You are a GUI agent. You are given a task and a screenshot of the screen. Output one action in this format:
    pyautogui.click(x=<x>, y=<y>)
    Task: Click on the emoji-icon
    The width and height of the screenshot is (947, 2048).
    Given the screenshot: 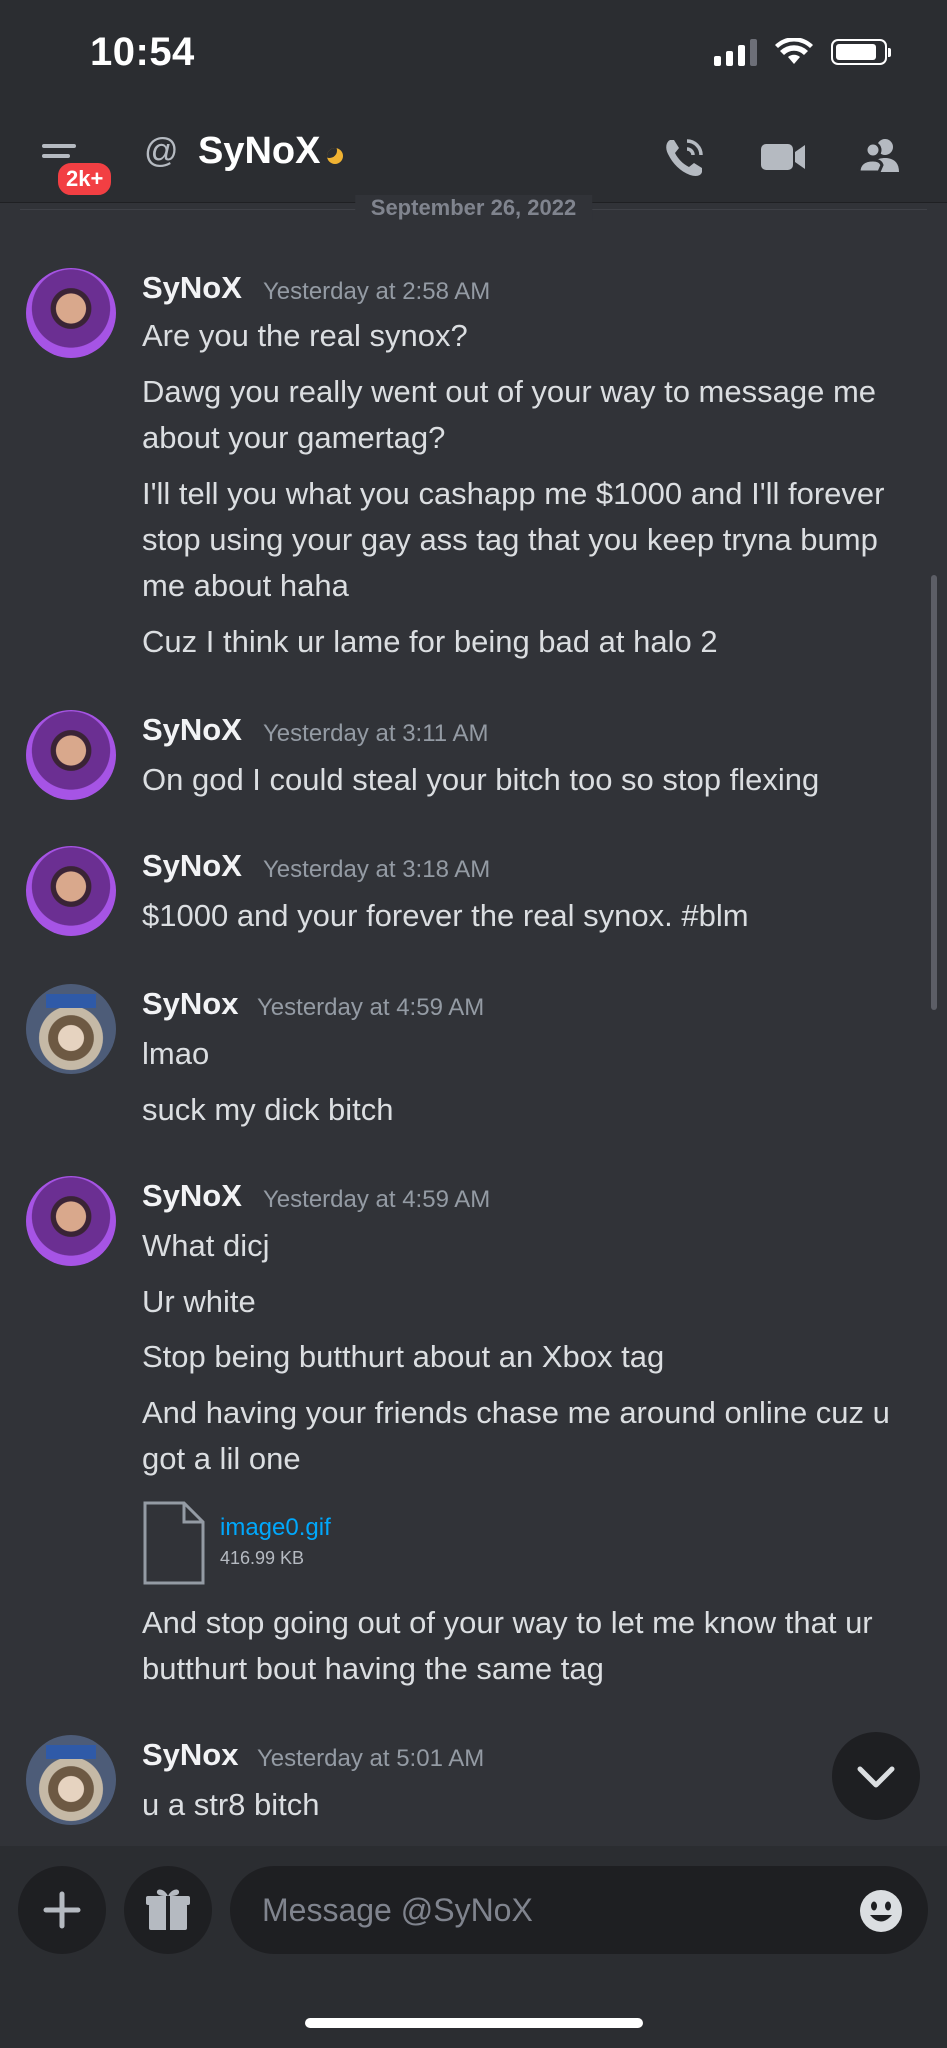 What is the action you would take?
    pyautogui.click(x=881, y=1911)
    